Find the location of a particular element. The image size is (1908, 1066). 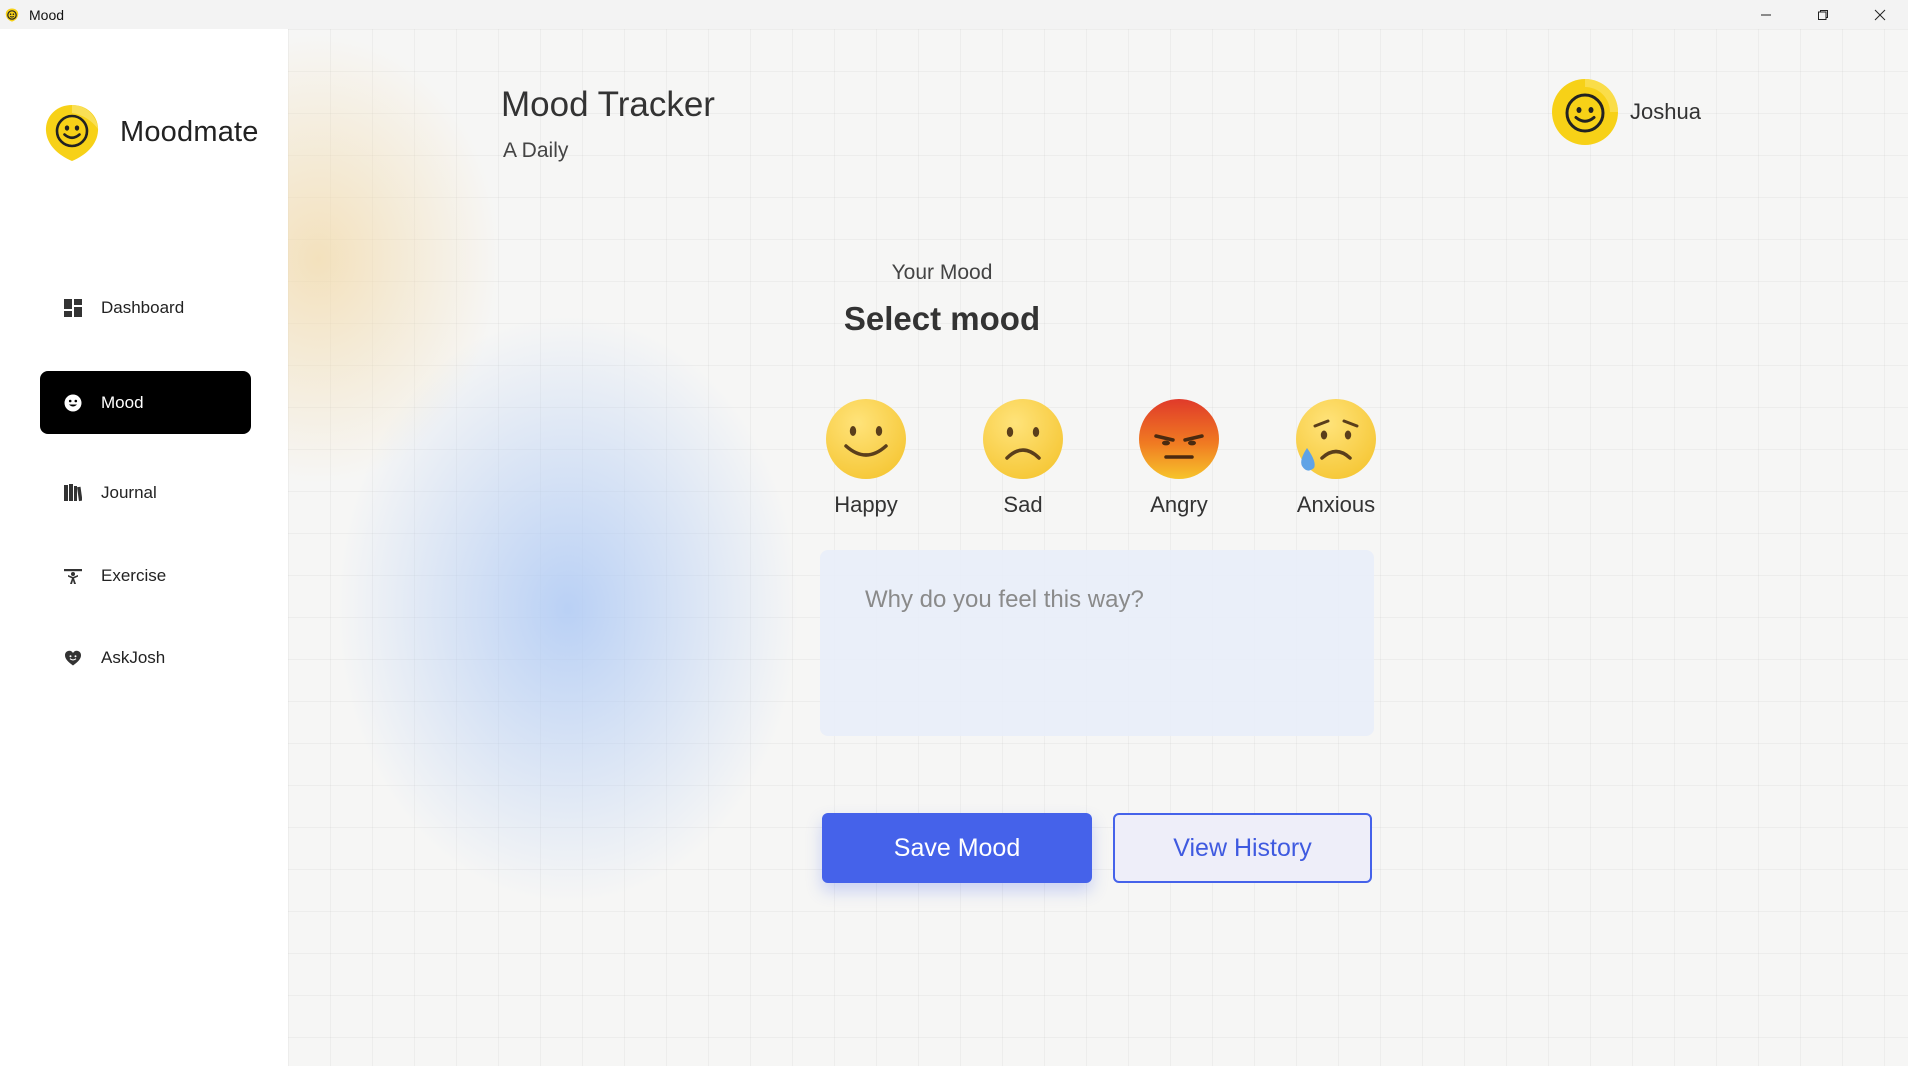

mood-option-label: Happy is located at coordinates (866, 504).